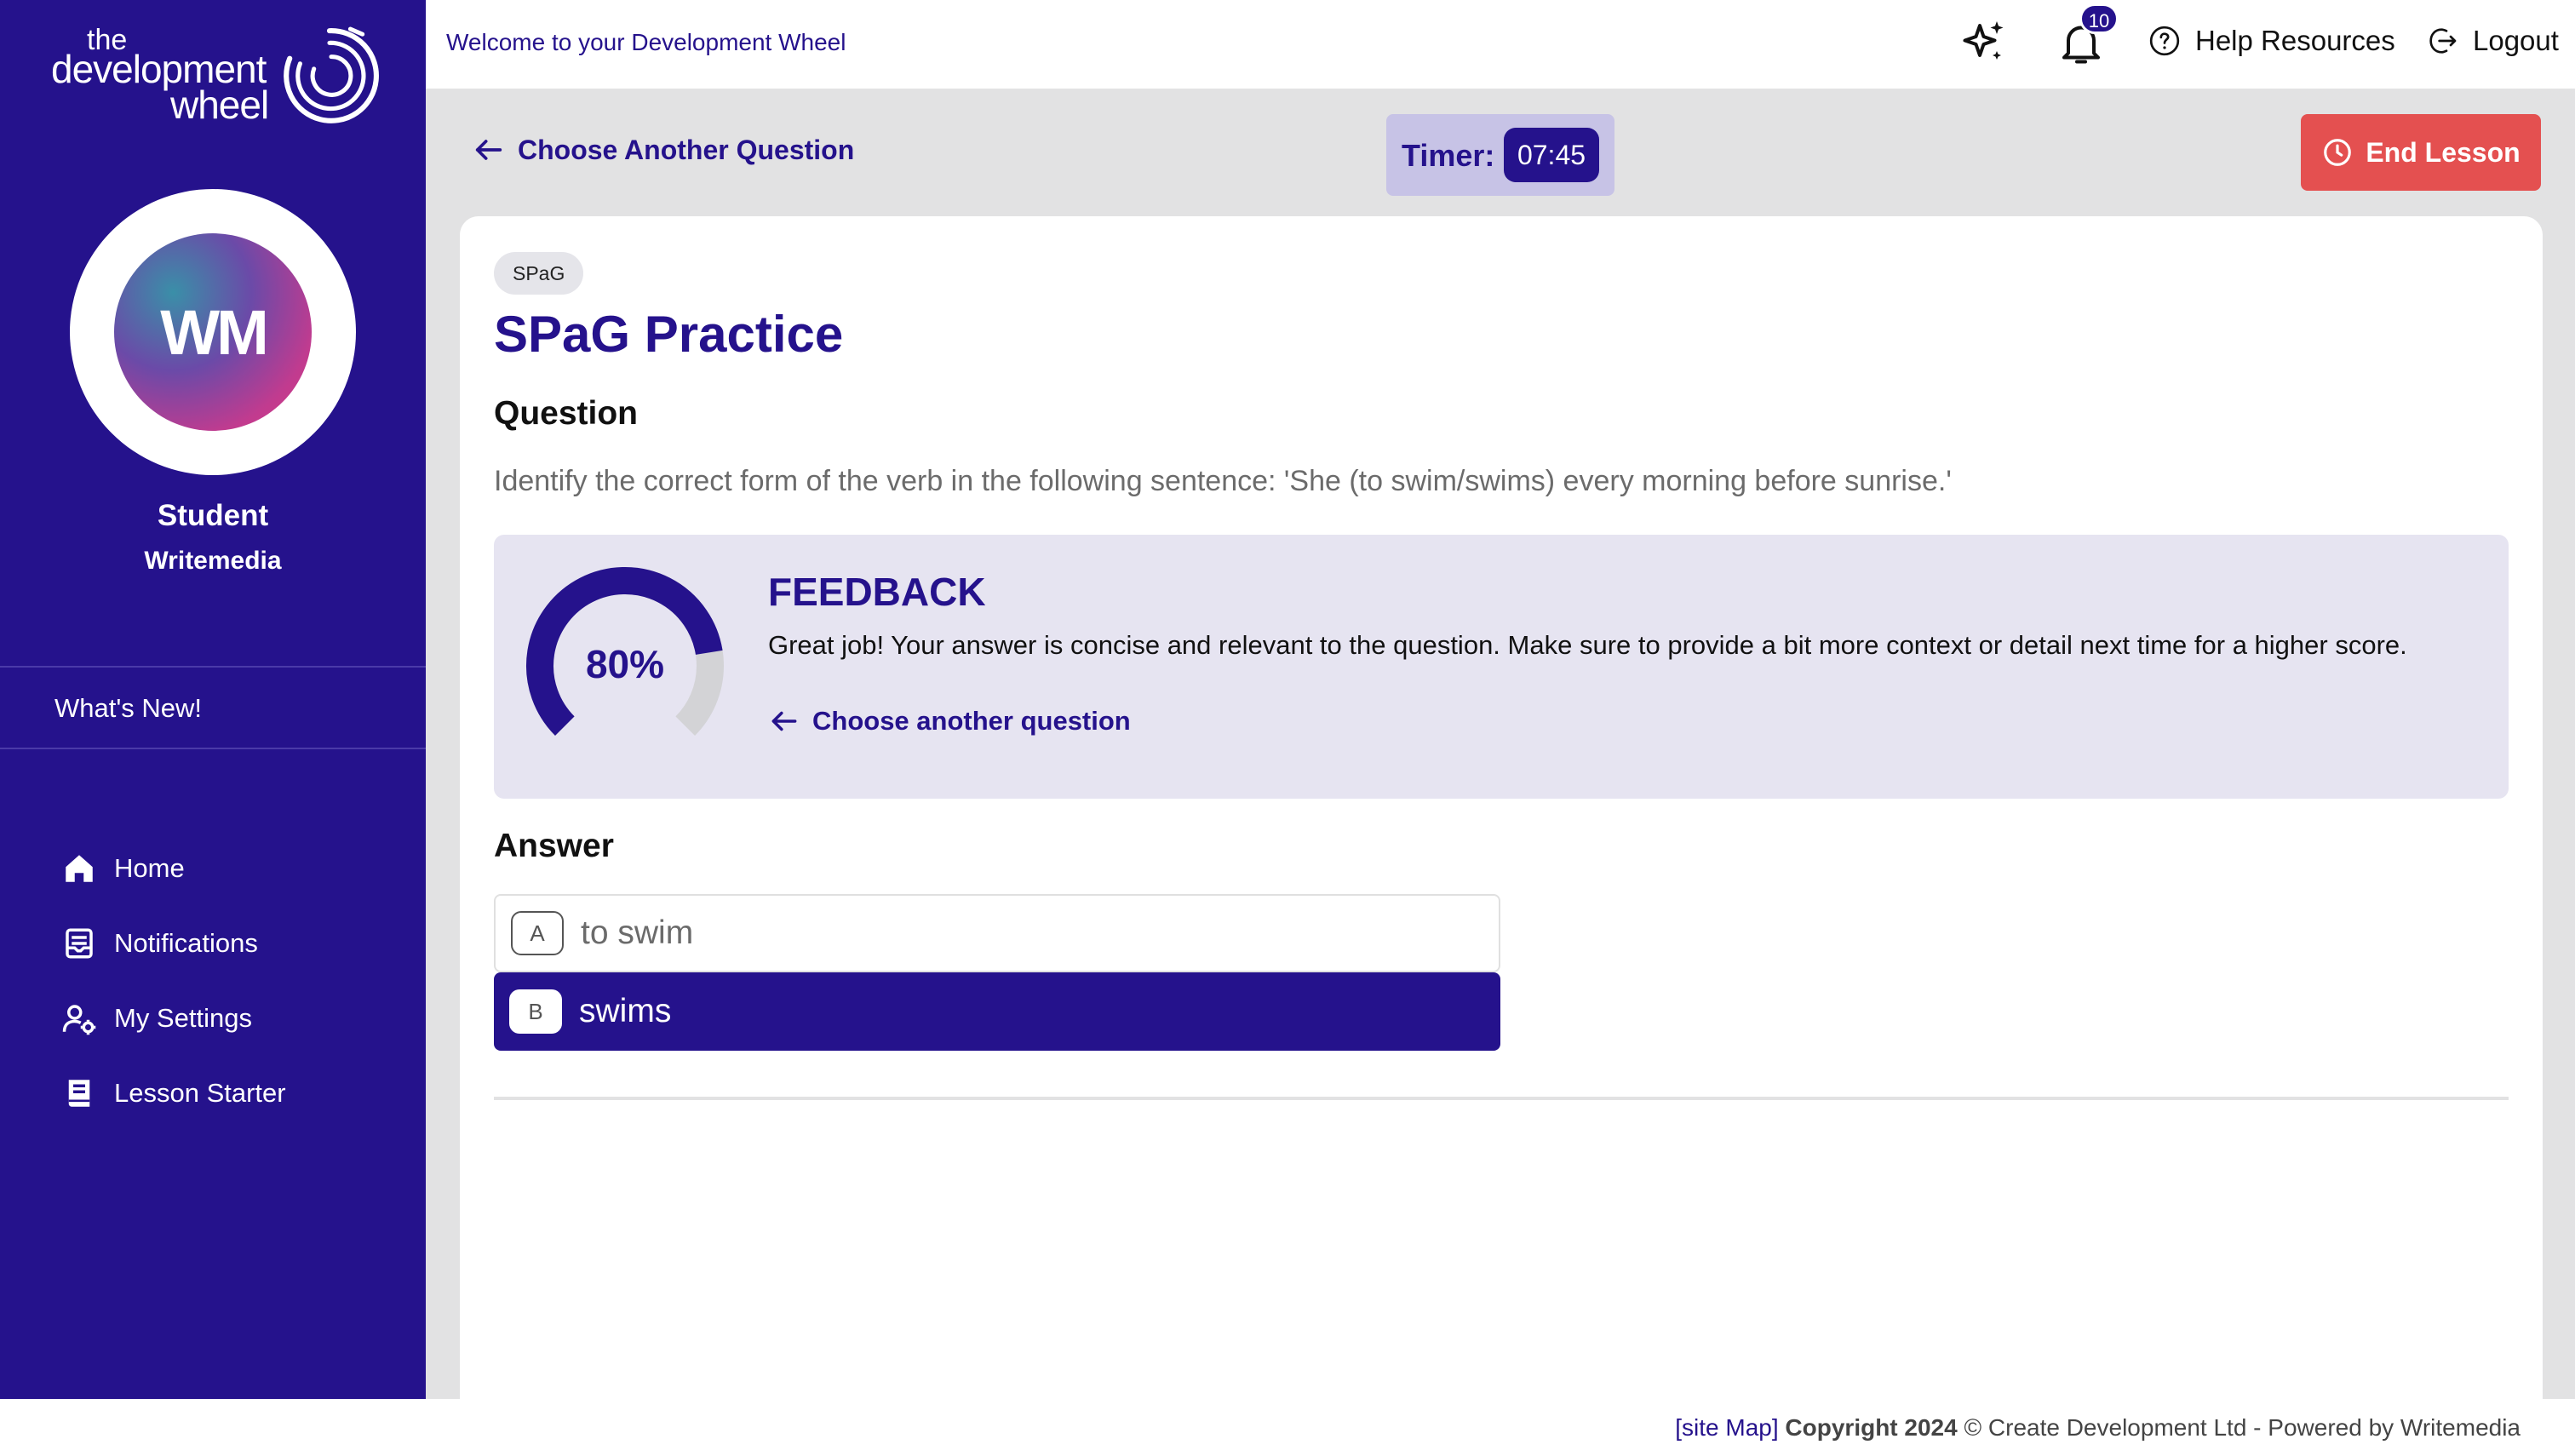 The image size is (2575, 1456). What do you see at coordinates (79, 943) in the screenshot?
I see `notifications-icon` at bounding box center [79, 943].